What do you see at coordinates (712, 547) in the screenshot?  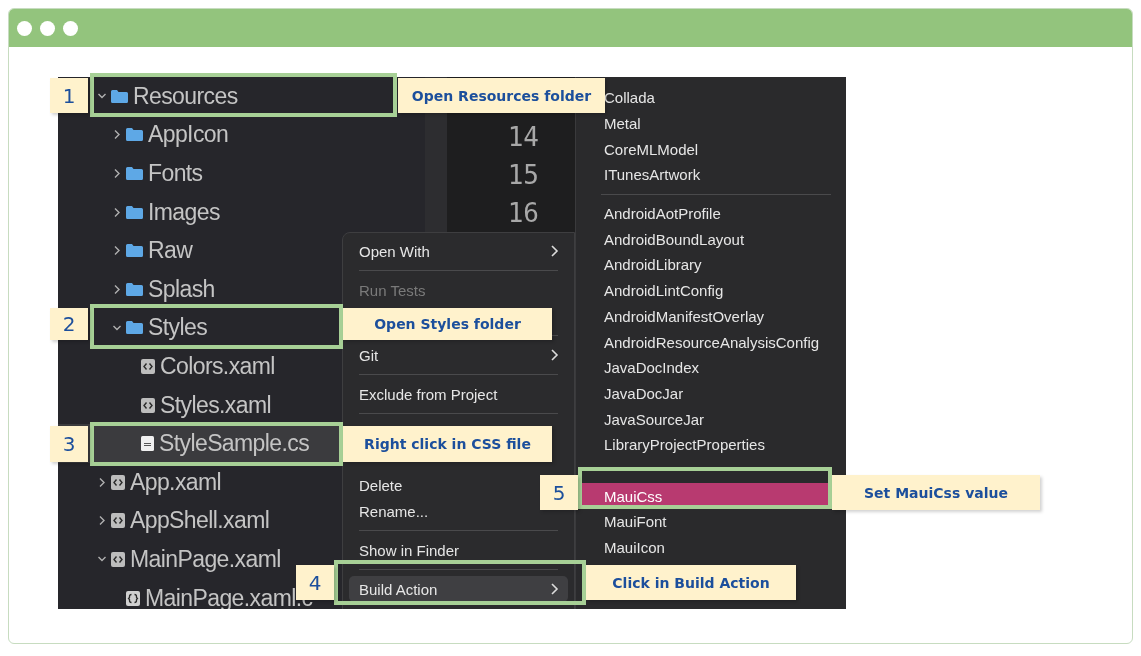 I see `menu-item: MauiIcon` at bounding box center [712, 547].